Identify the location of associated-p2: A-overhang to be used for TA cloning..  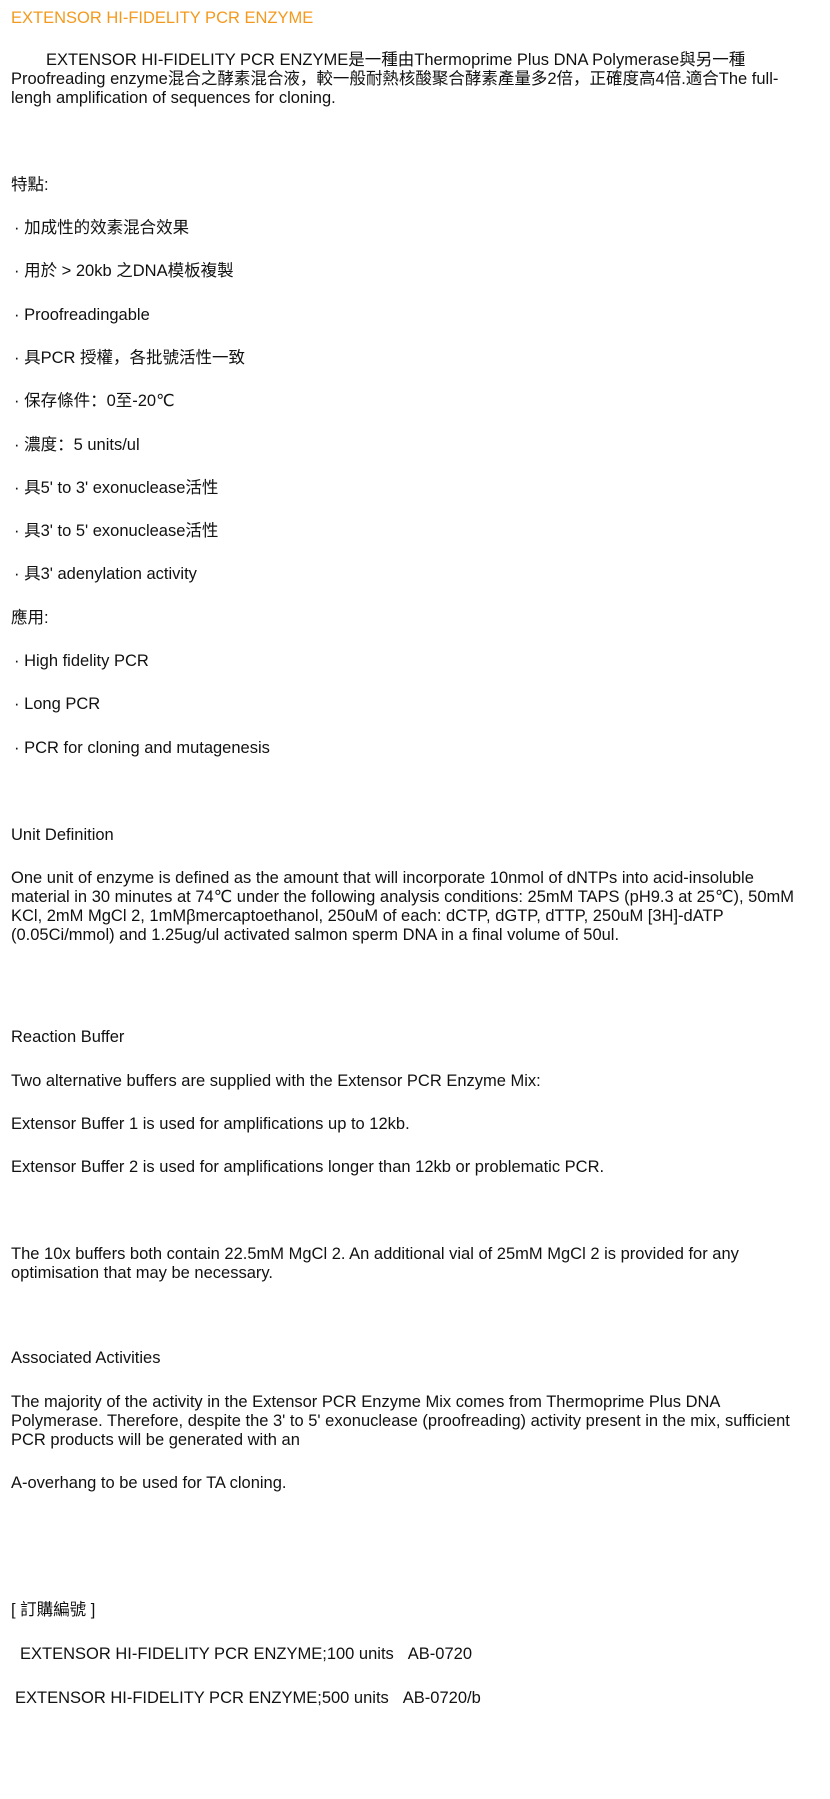
(149, 1483).